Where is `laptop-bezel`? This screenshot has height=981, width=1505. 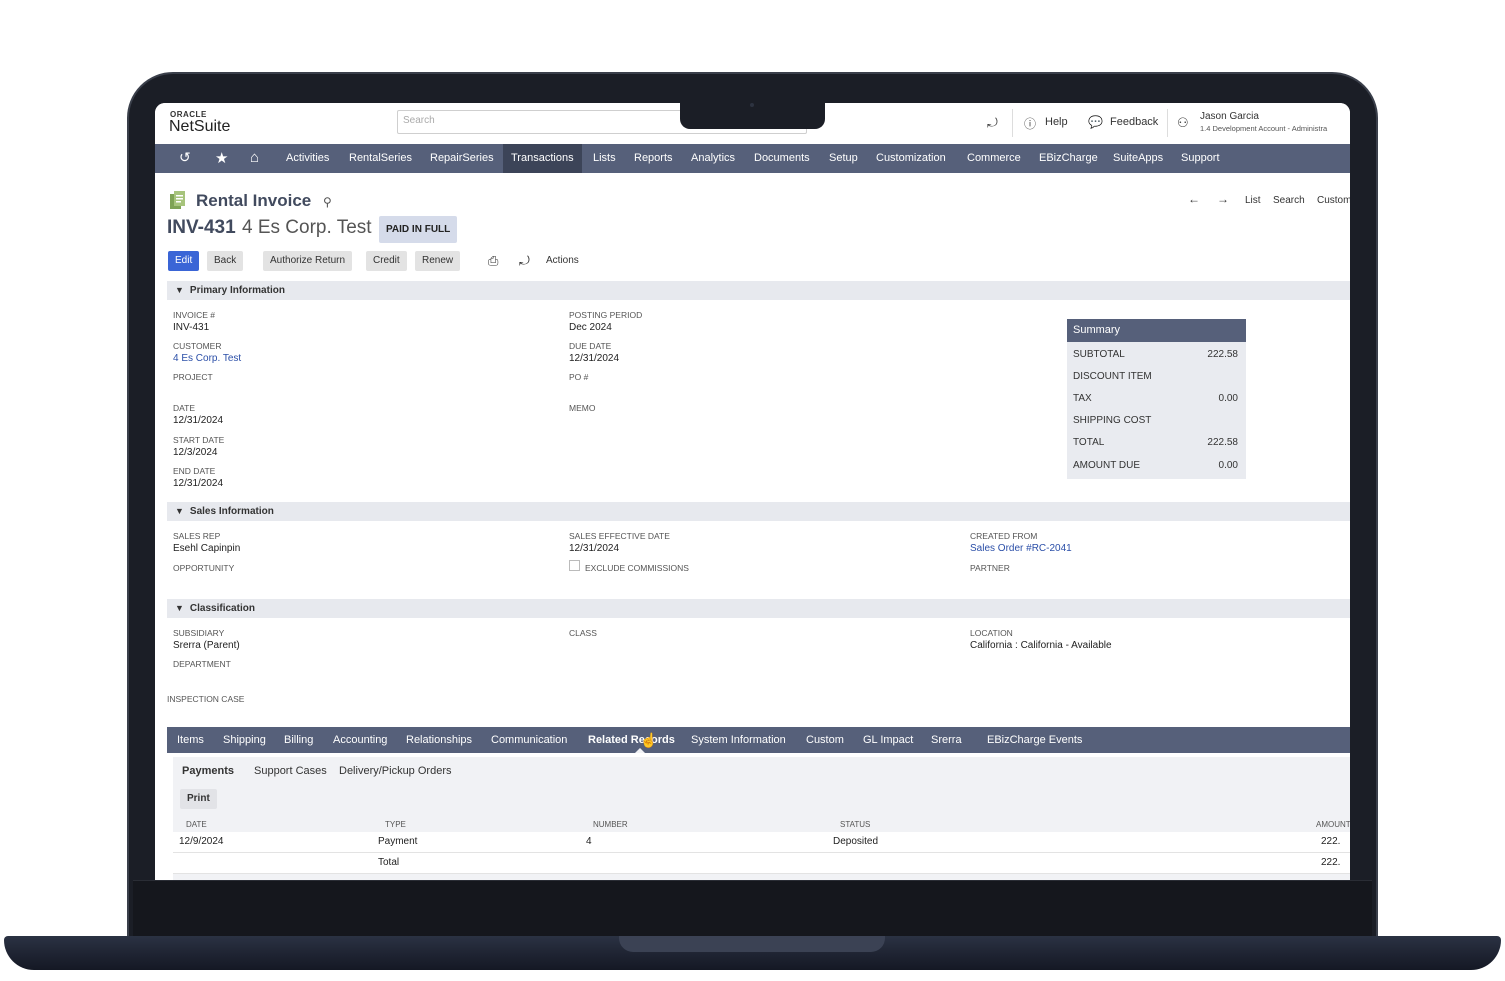 laptop-bezel is located at coordinates (752, 908).